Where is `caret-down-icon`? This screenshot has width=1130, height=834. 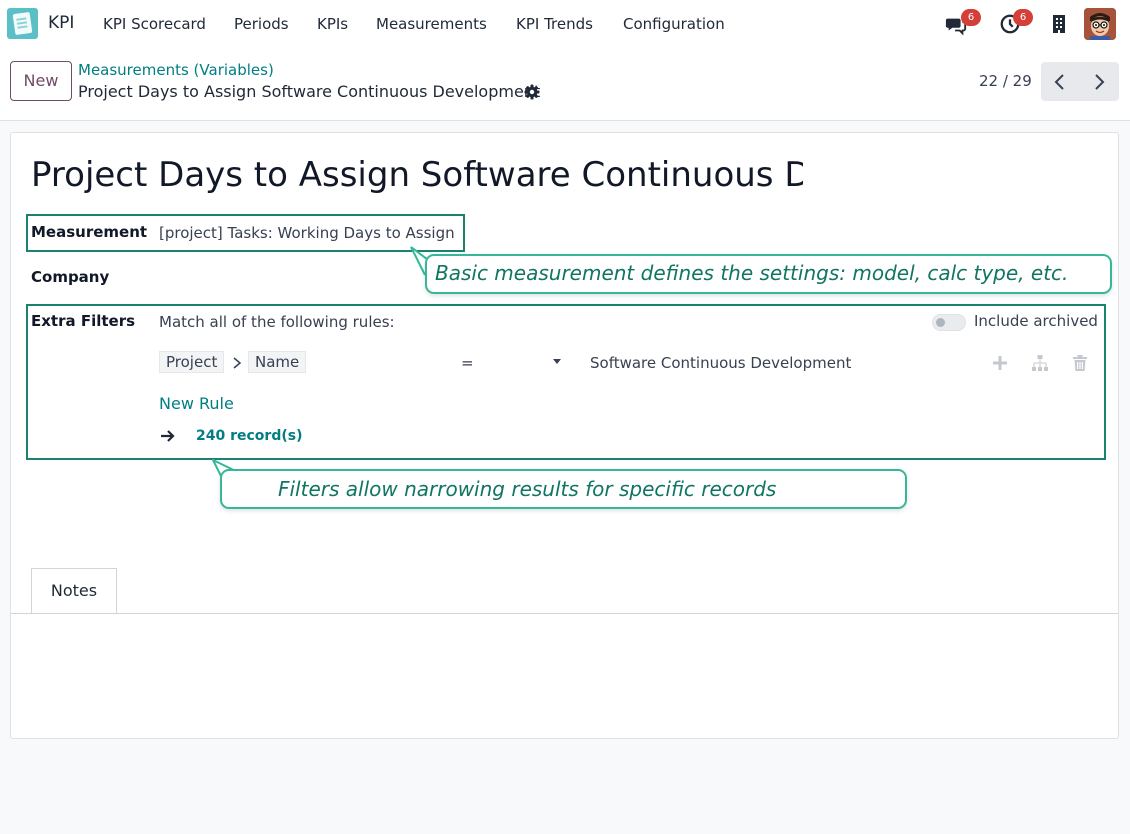
caret-down-icon is located at coordinates (557, 362).